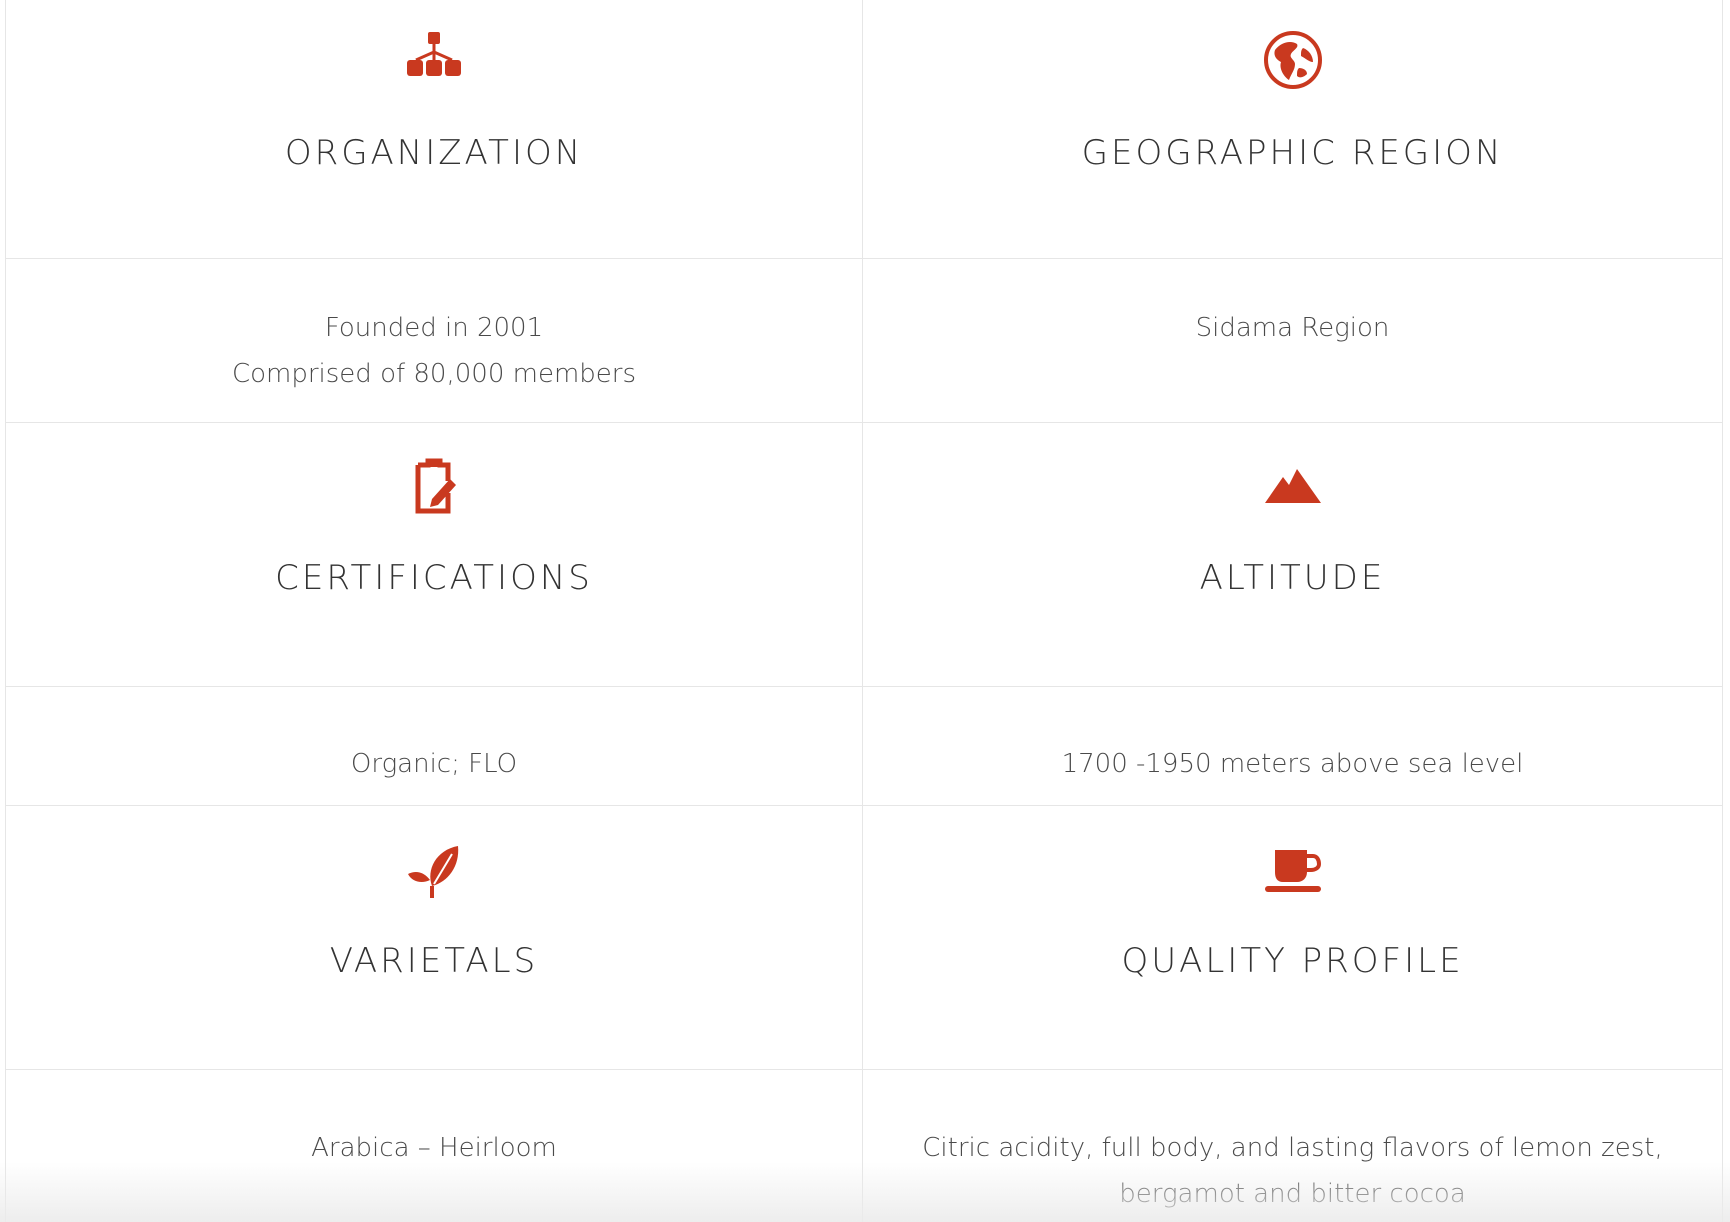  I want to click on varietals-value-cell: Arabica – Heirloom, so click(434, 1146).